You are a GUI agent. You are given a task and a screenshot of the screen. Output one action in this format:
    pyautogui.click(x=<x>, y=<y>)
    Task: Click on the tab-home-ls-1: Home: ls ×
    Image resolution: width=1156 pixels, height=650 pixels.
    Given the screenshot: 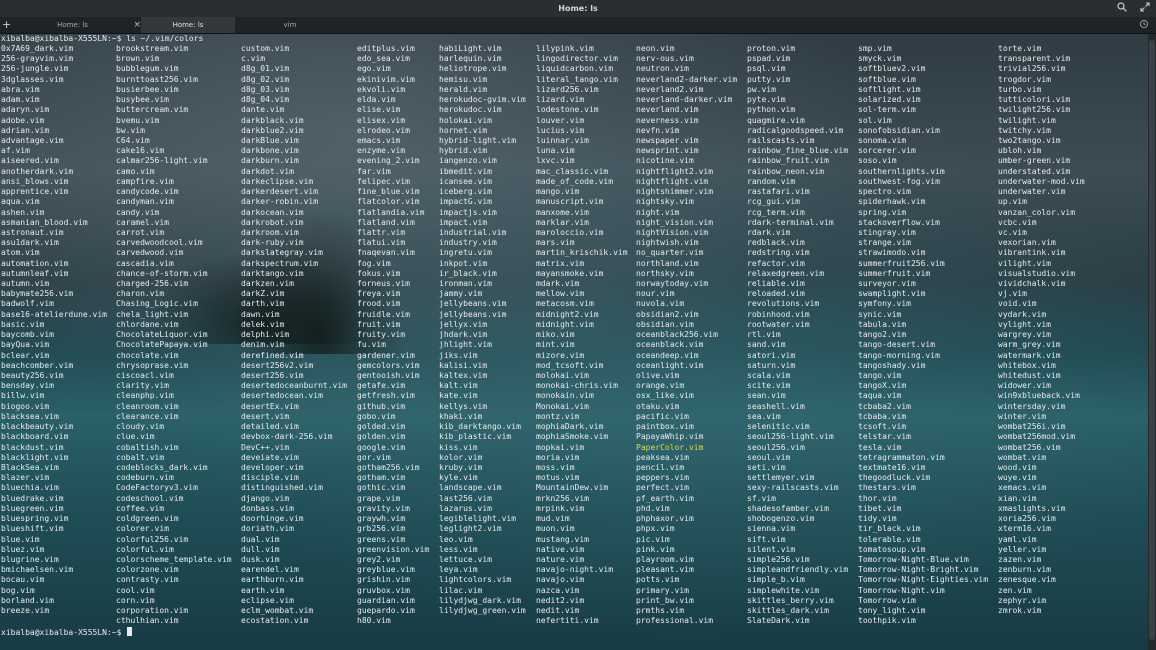 What is the action you would take?
    pyautogui.click(x=77, y=25)
    